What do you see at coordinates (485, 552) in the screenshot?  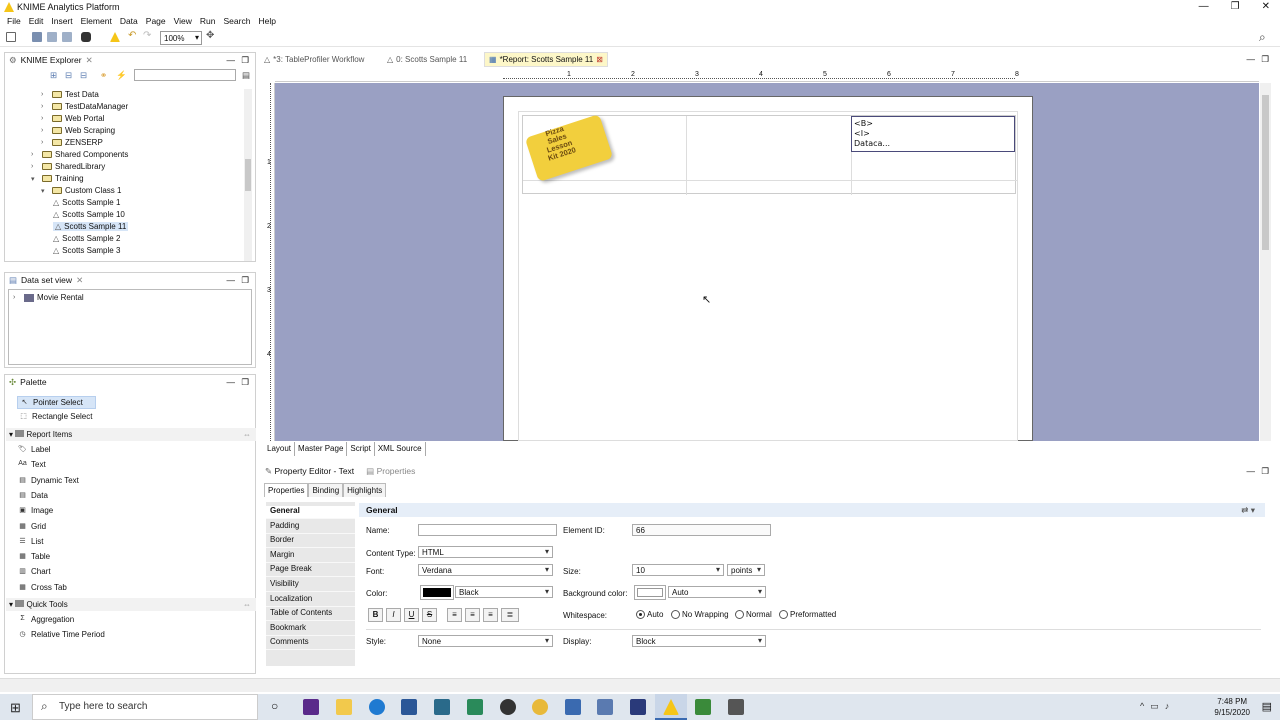 I see `content-type-select: HTML` at bounding box center [485, 552].